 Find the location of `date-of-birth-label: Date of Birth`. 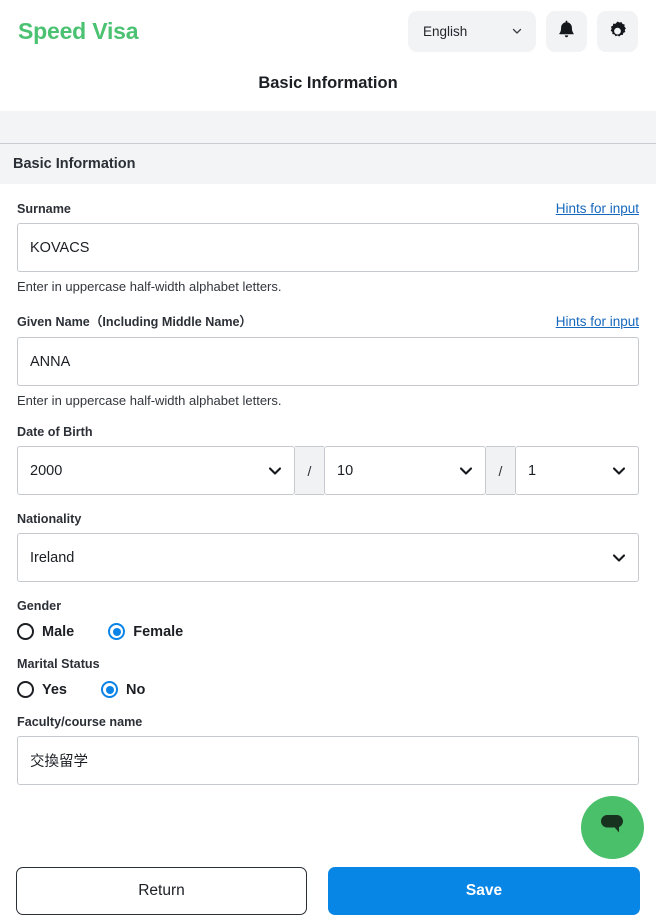

date-of-birth-label: Date of Birth is located at coordinates (55, 432).